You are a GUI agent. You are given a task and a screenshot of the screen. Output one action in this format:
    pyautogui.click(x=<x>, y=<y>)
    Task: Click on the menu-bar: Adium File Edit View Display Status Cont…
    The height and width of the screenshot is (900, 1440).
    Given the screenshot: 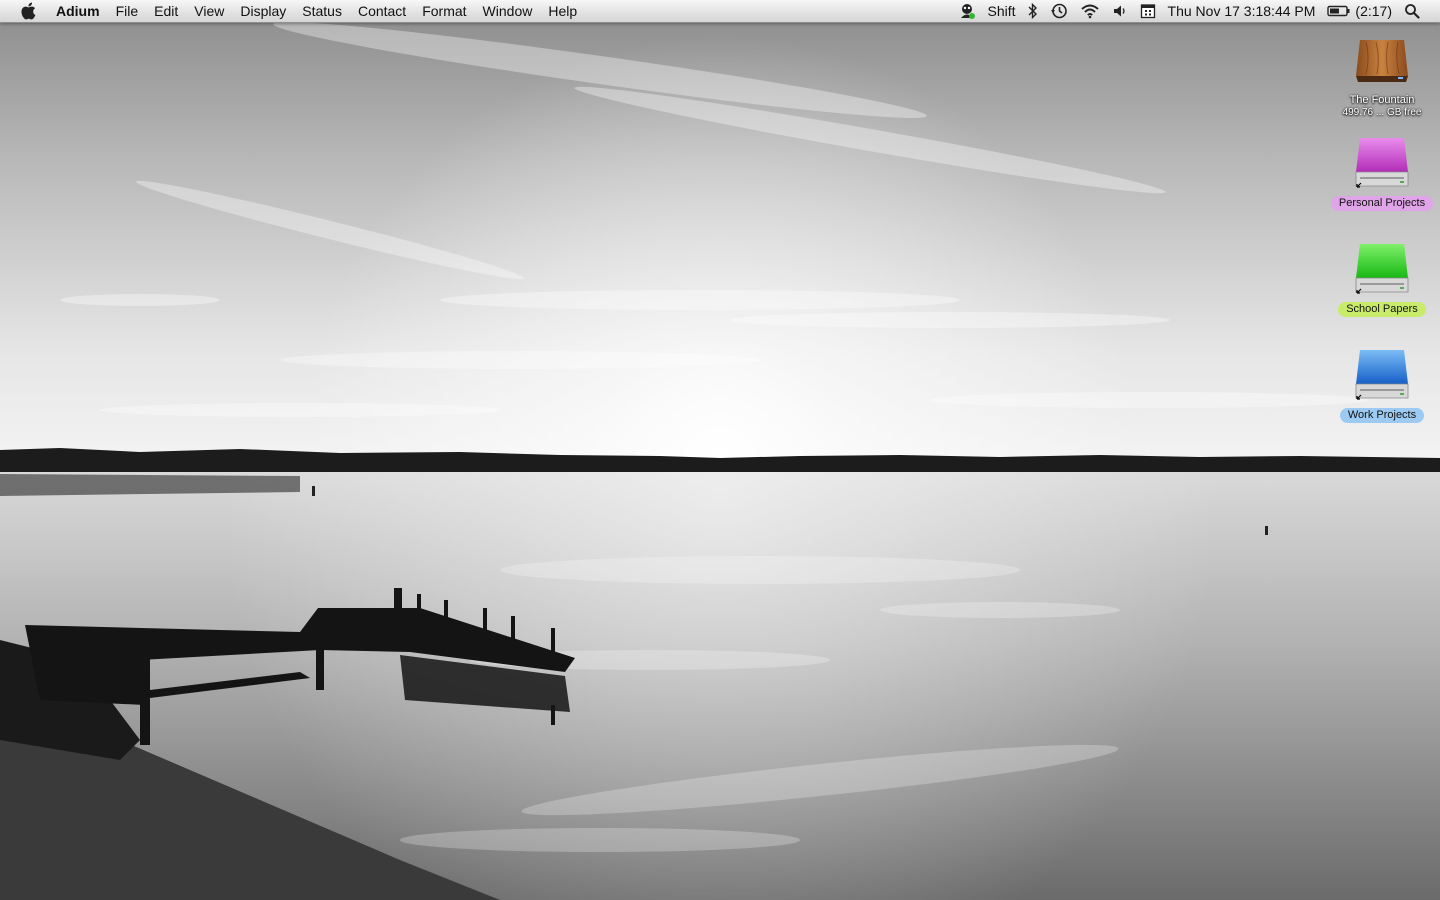 What is the action you would take?
    pyautogui.click(x=720, y=11)
    